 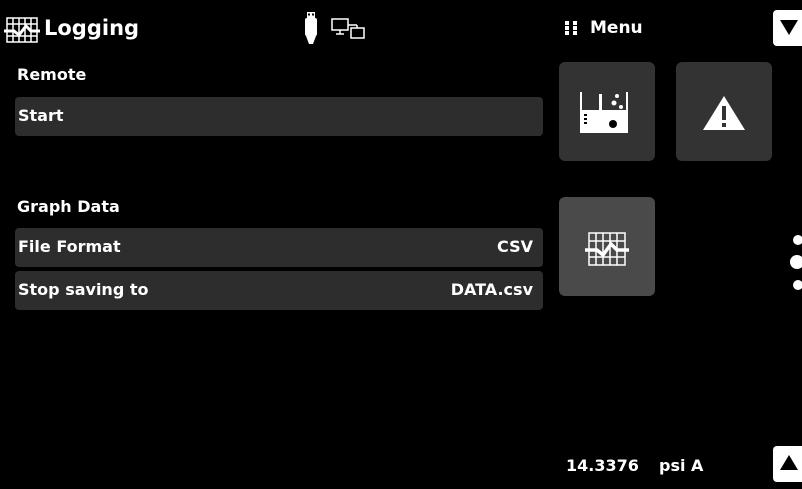 I want to click on start-button: Start, so click(x=279, y=116).